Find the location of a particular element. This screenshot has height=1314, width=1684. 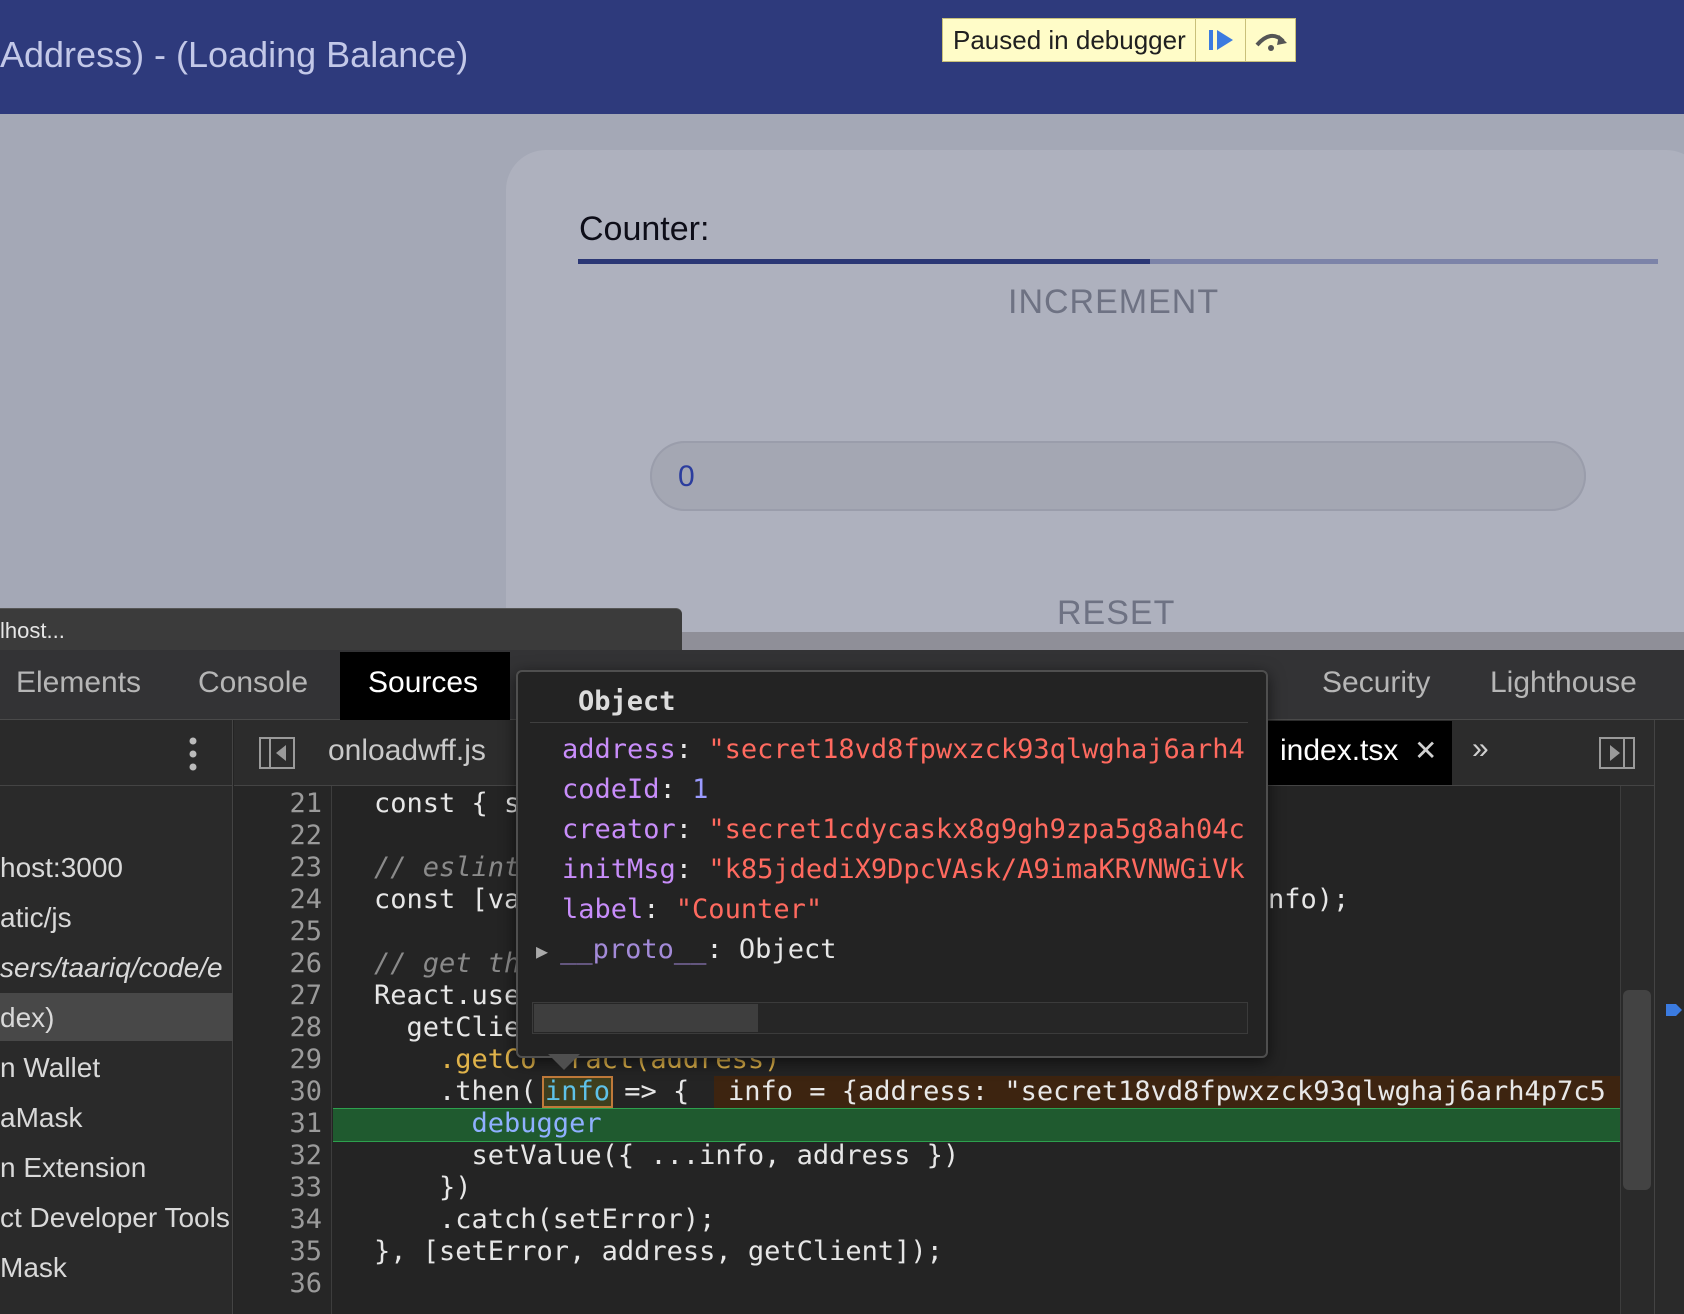

popover-property: codeId: 1 is located at coordinates (905, 789).